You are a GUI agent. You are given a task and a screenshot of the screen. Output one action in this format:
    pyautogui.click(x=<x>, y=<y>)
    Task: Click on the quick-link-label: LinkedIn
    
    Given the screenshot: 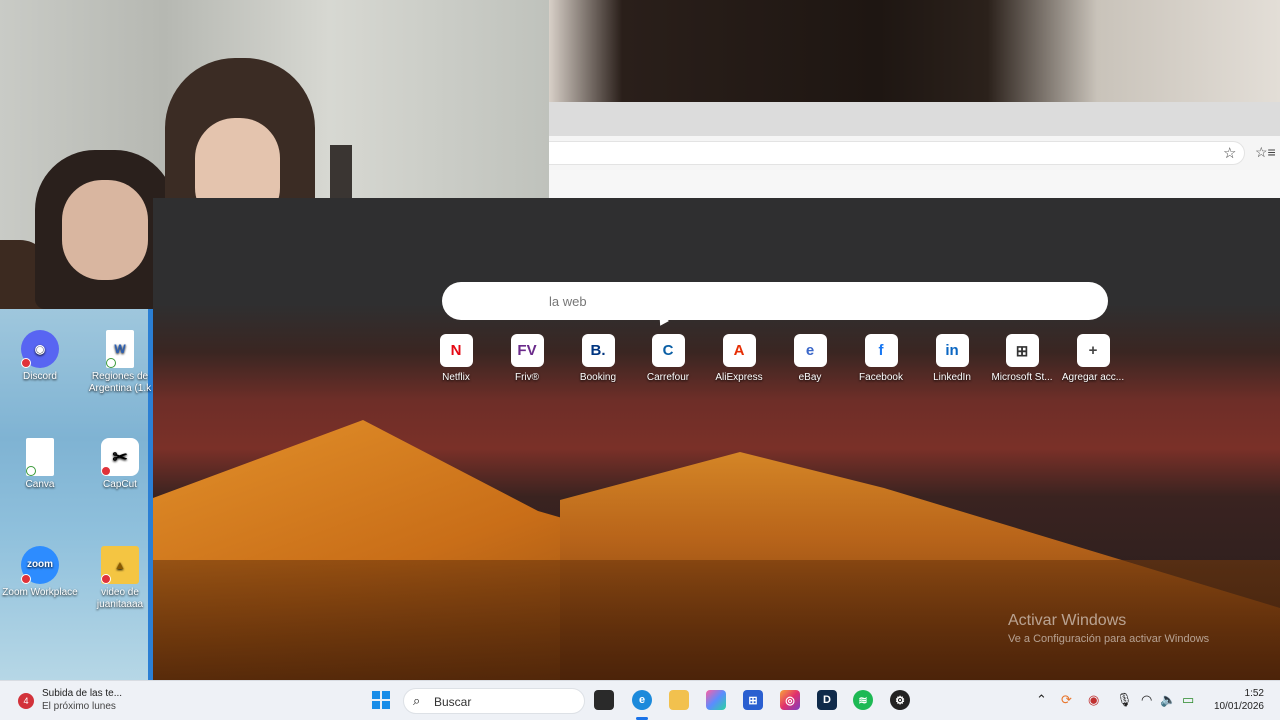 What is the action you would take?
    pyautogui.click(x=952, y=377)
    